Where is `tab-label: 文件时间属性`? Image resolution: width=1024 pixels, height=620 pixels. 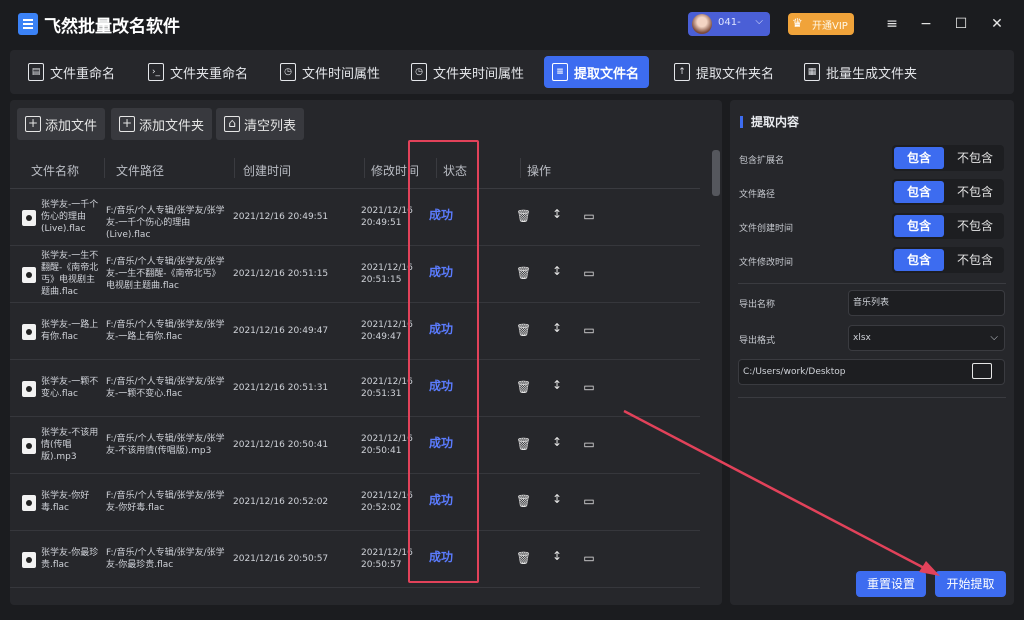 tab-label: 文件时间属性 is located at coordinates (341, 74).